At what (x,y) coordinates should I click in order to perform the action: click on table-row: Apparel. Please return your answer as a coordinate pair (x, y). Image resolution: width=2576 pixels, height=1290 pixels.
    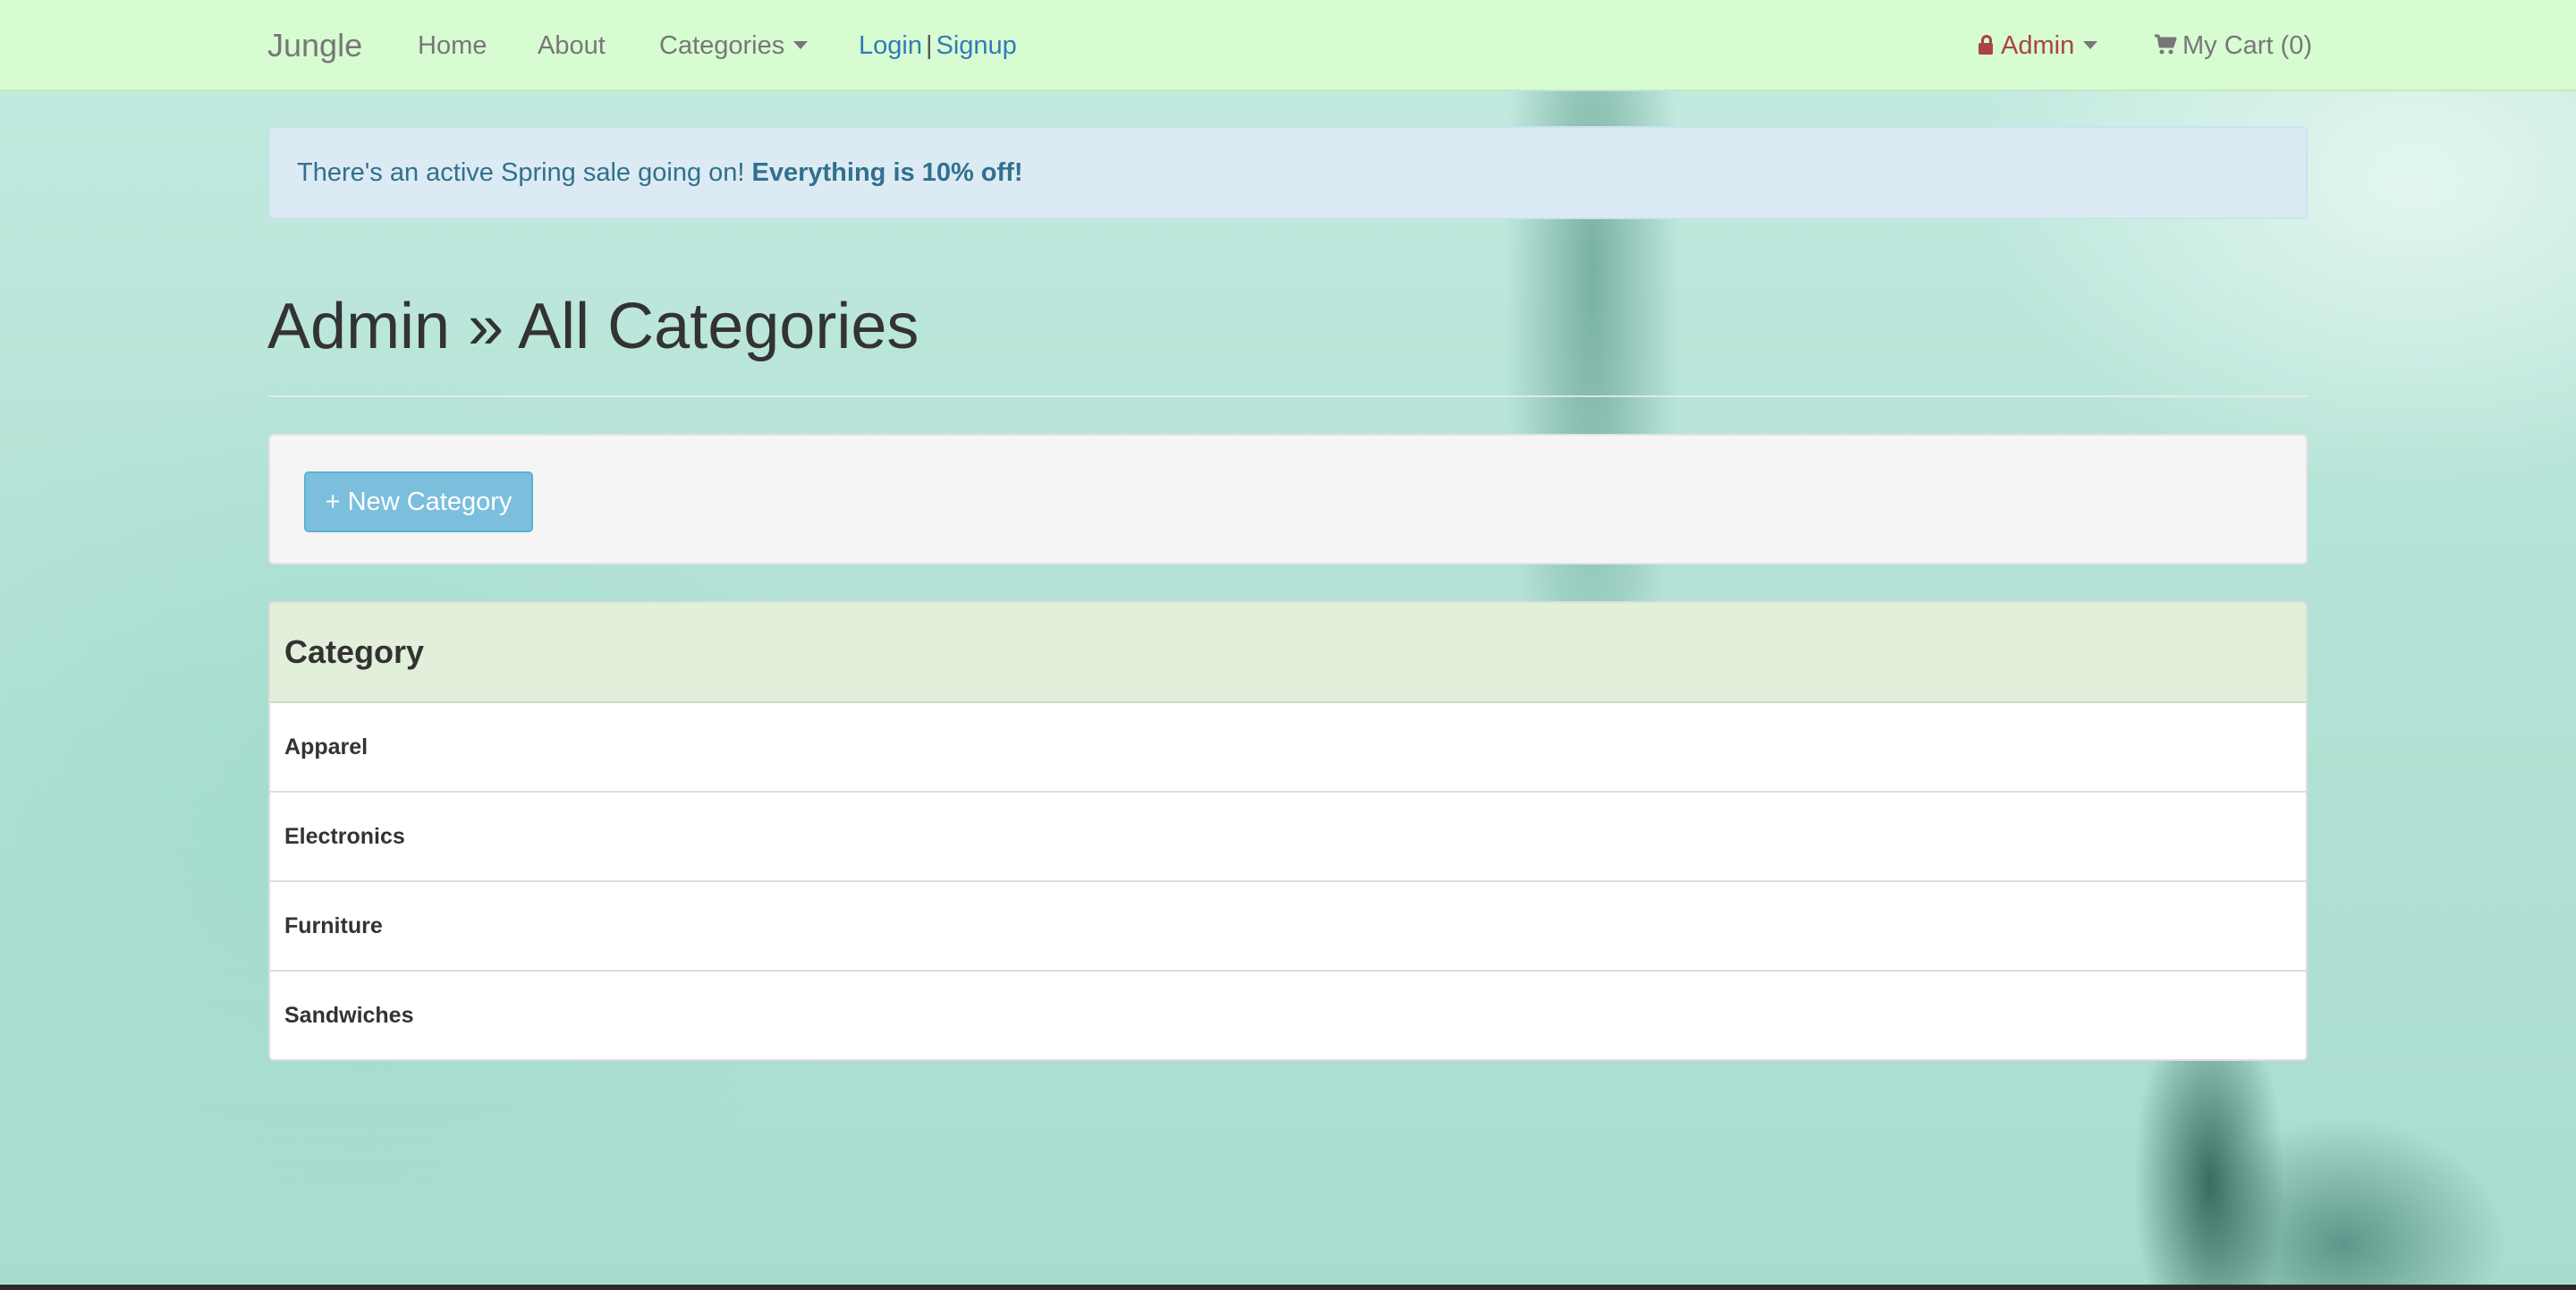
    Looking at the image, I should click on (1288, 748).